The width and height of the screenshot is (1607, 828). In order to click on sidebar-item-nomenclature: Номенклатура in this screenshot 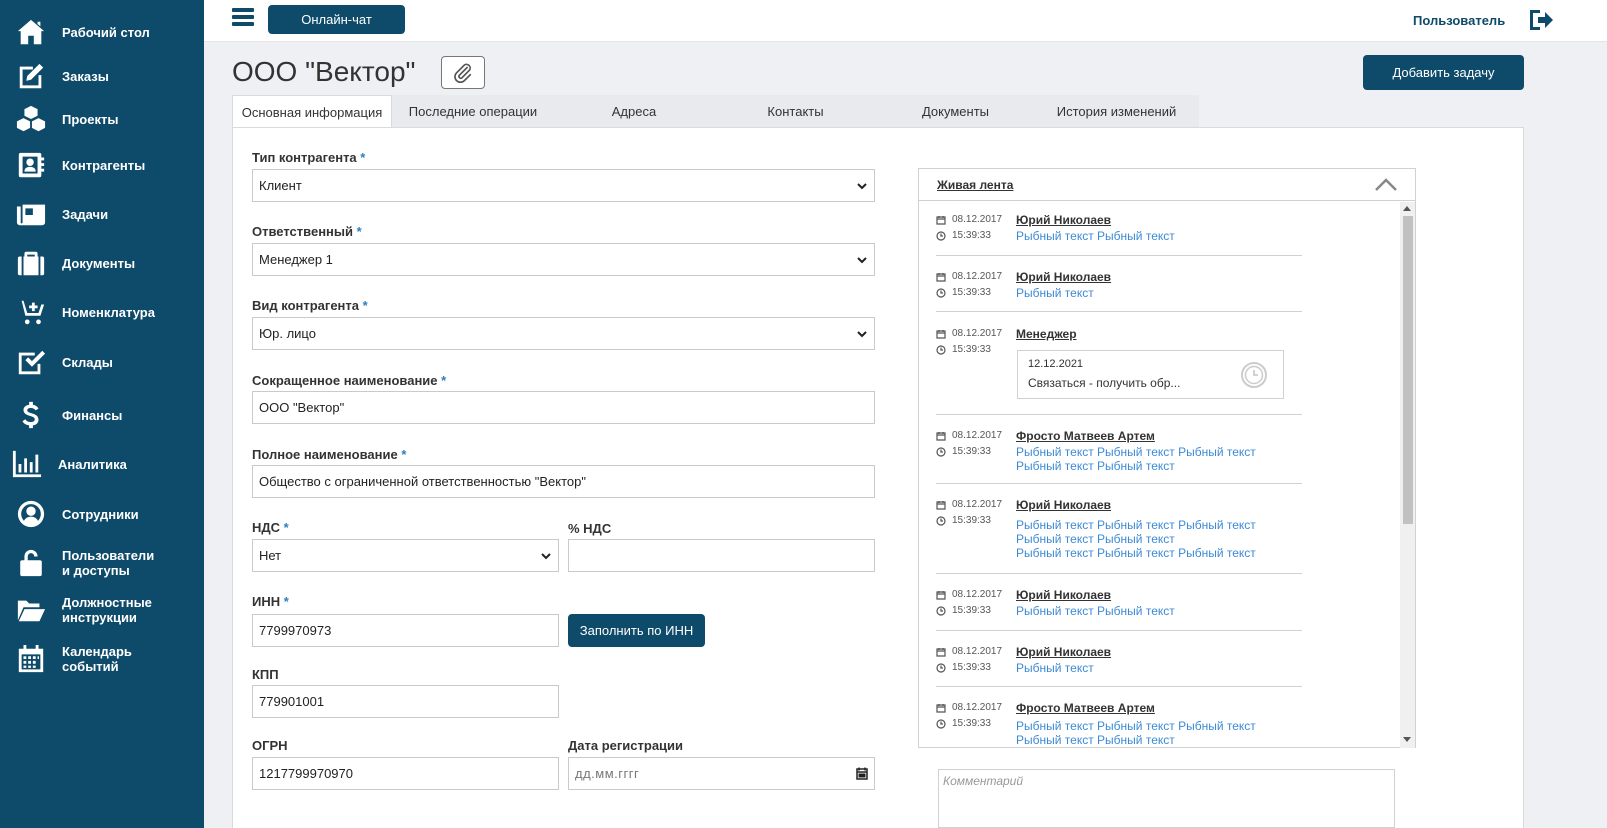, I will do `click(102, 312)`.